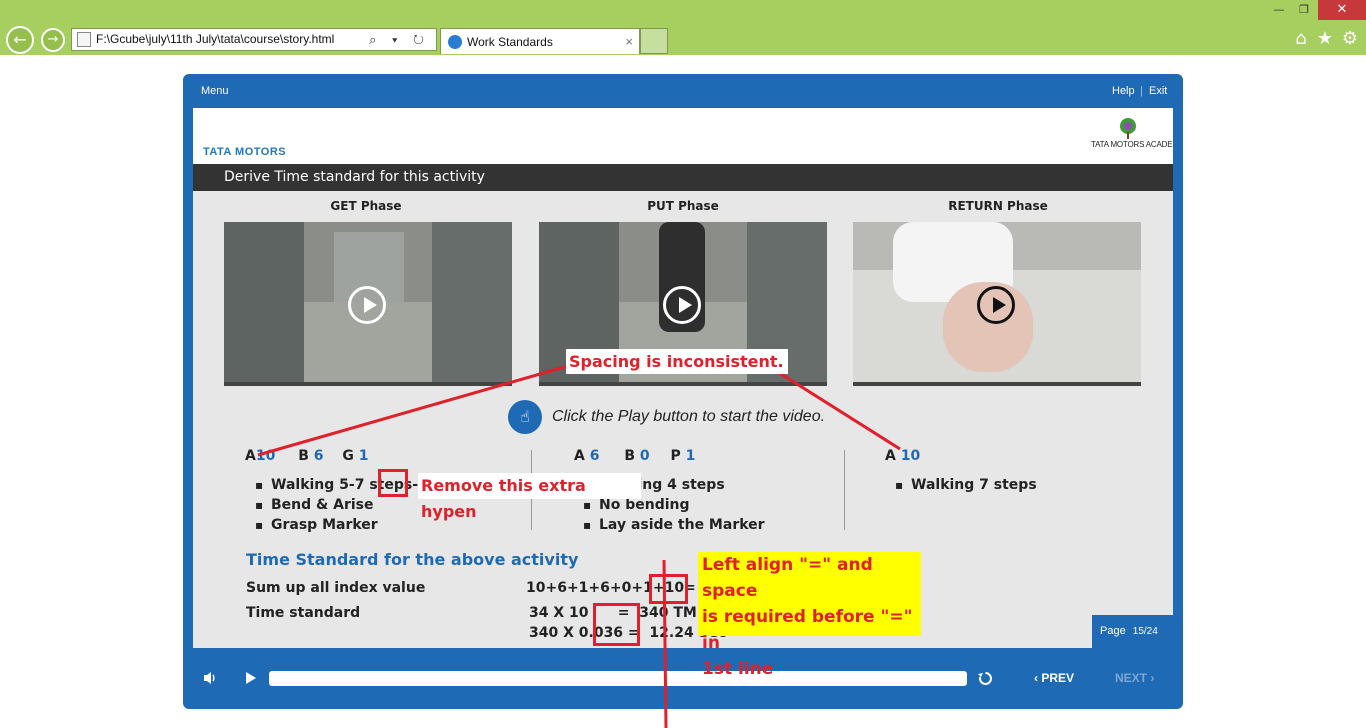  What do you see at coordinates (245, 152) in the screenshot?
I see `tata-motors-logo: TATA MOTORS` at bounding box center [245, 152].